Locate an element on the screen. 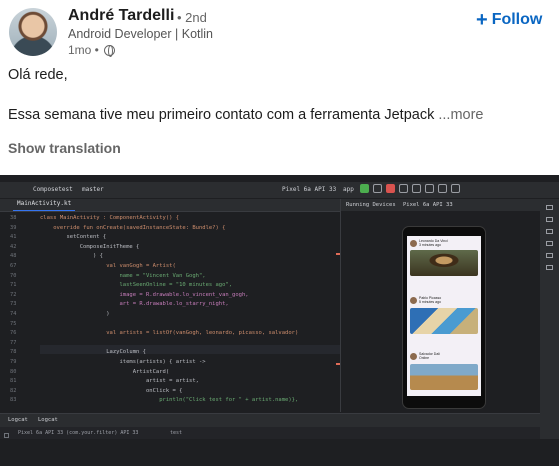 The height and width of the screenshot is (466, 559). line-number: 83 is located at coordinates (13, 400).